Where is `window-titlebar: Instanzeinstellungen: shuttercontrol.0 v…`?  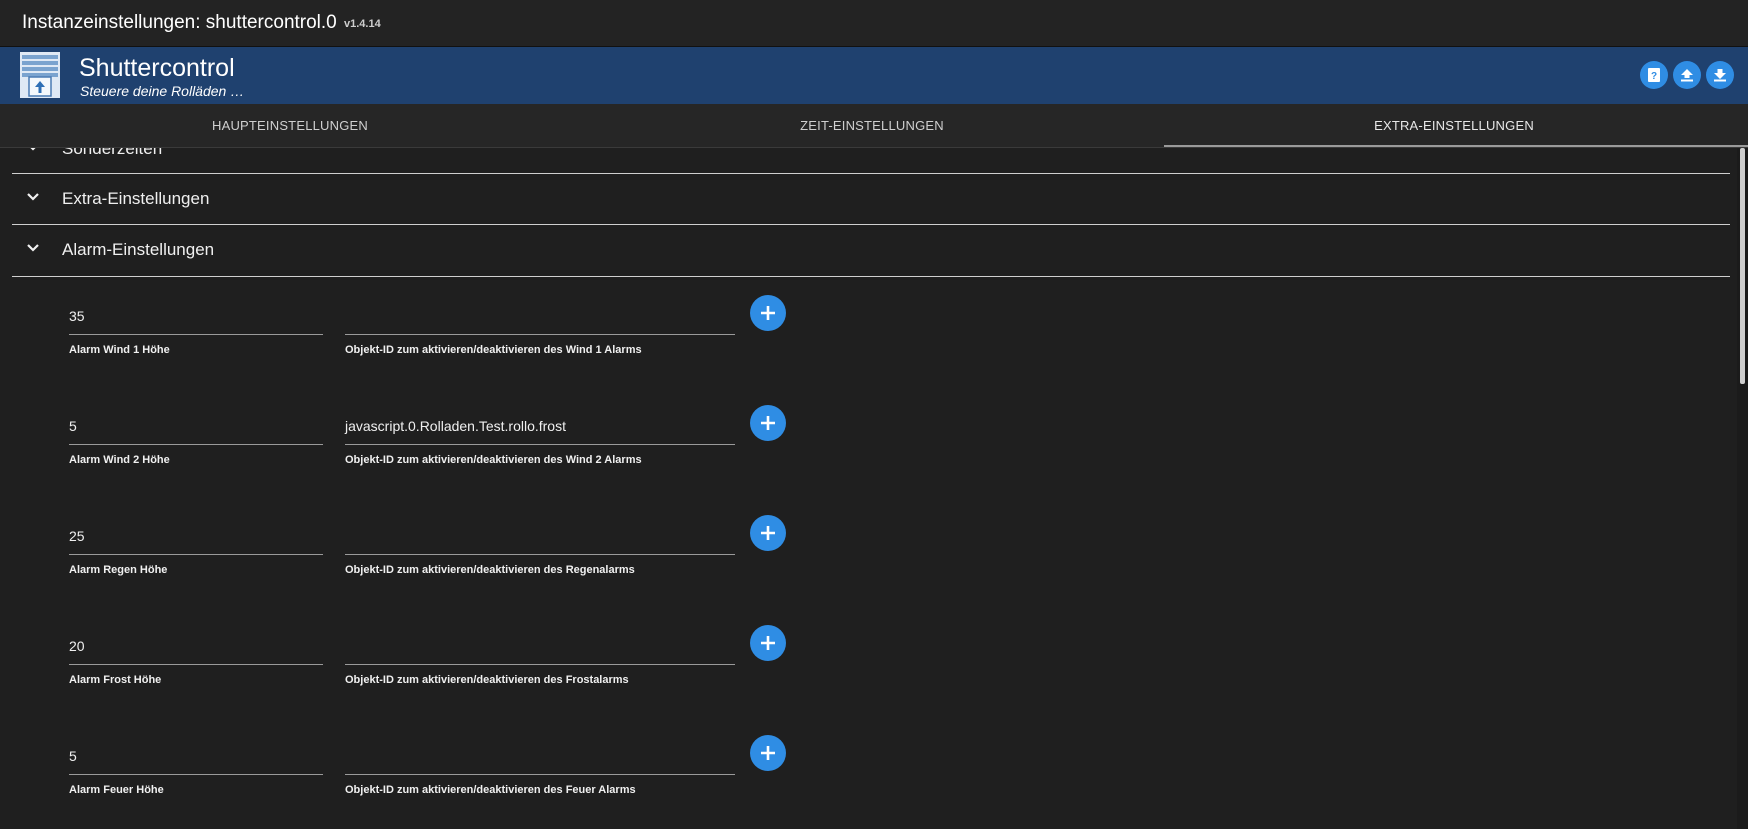
window-titlebar: Instanzeinstellungen: shuttercontrol.0 v… is located at coordinates (874, 23).